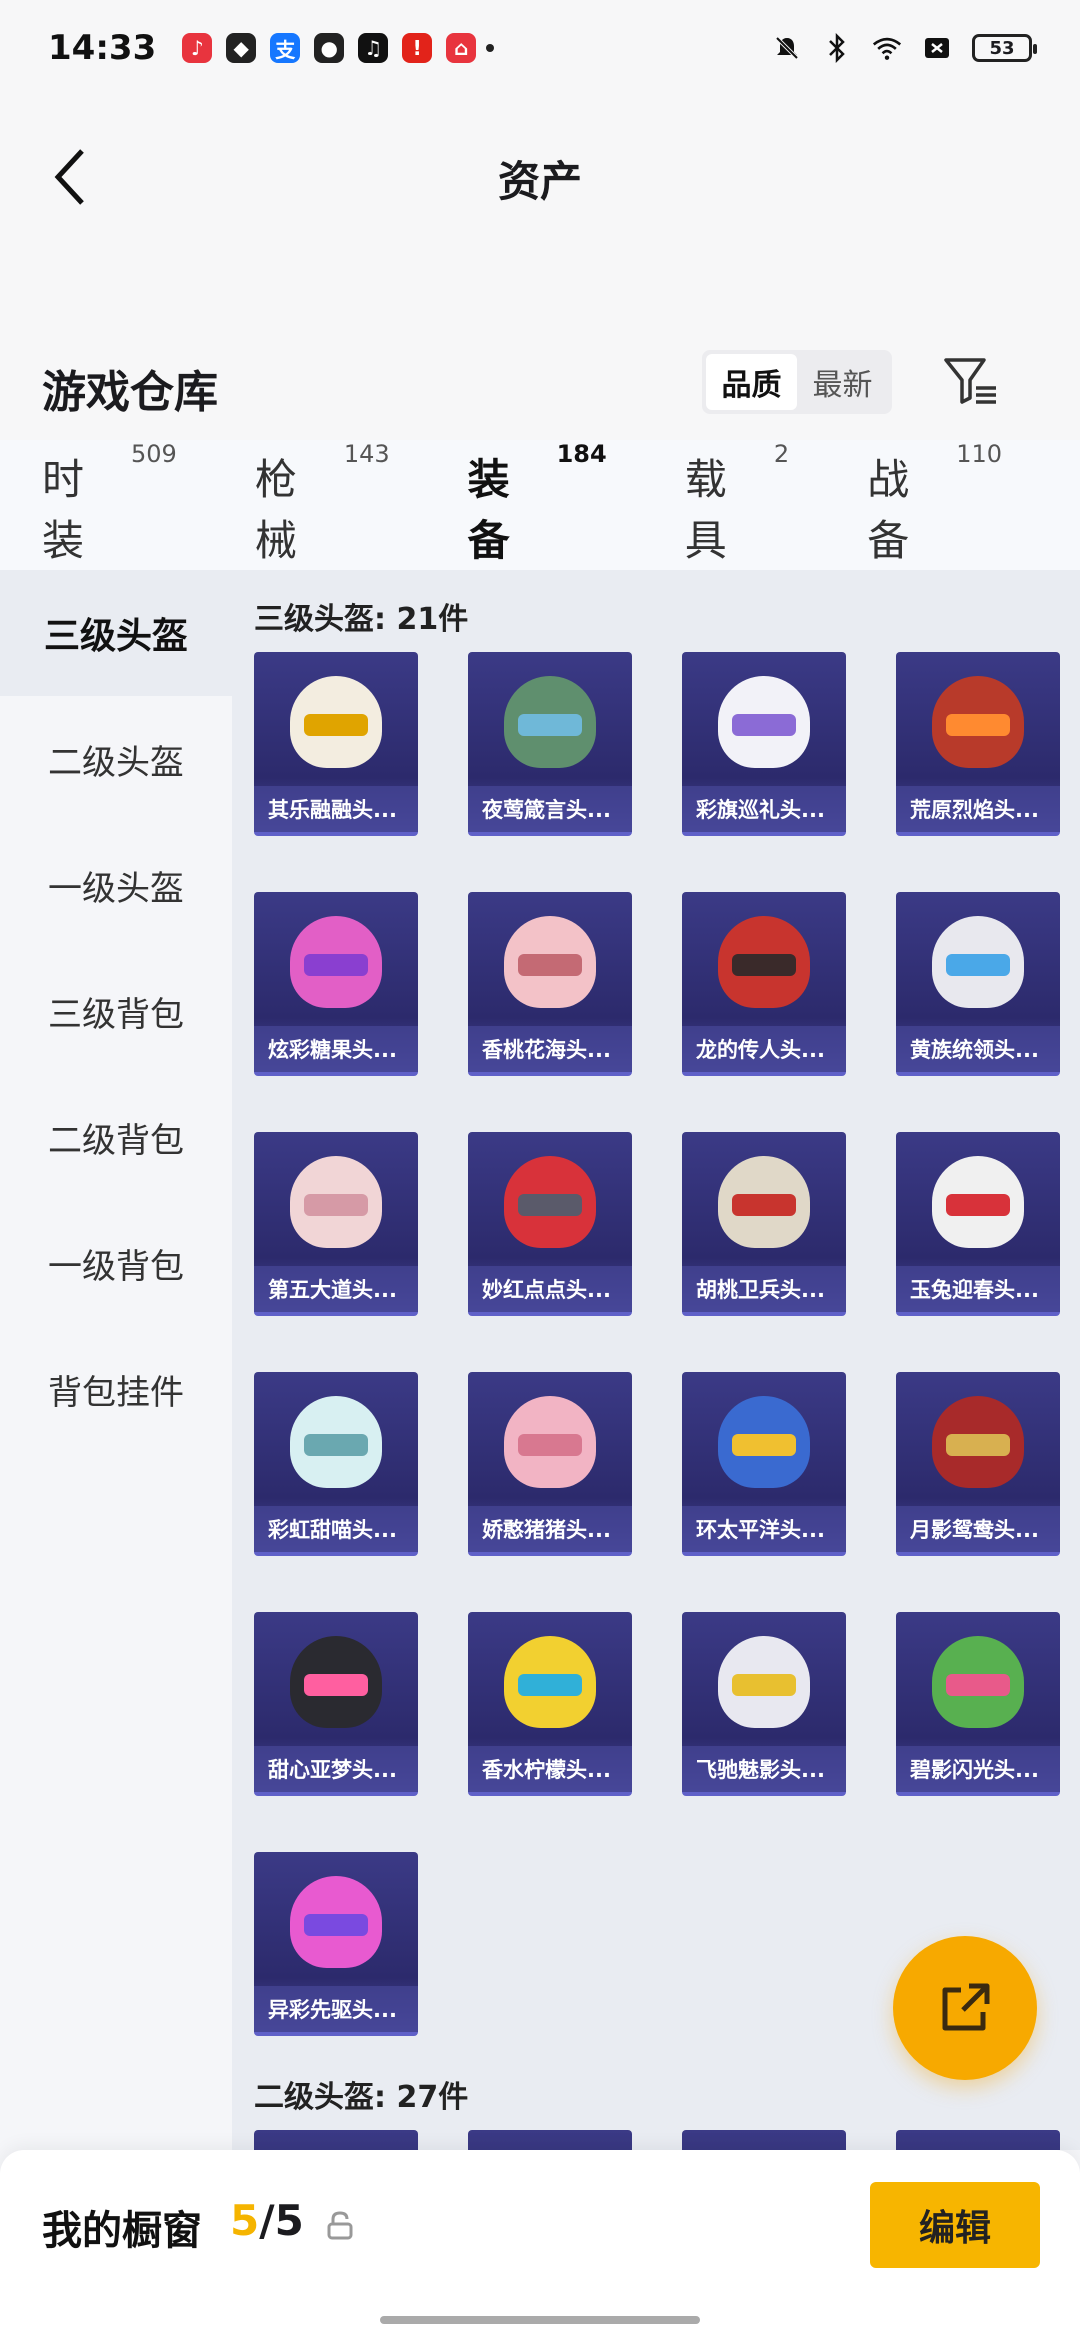 This screenshot has width=1080, height=2340. Describe the element at coordinates (581, 454) in the screenshot. I see `tab-count: 184` at that location.